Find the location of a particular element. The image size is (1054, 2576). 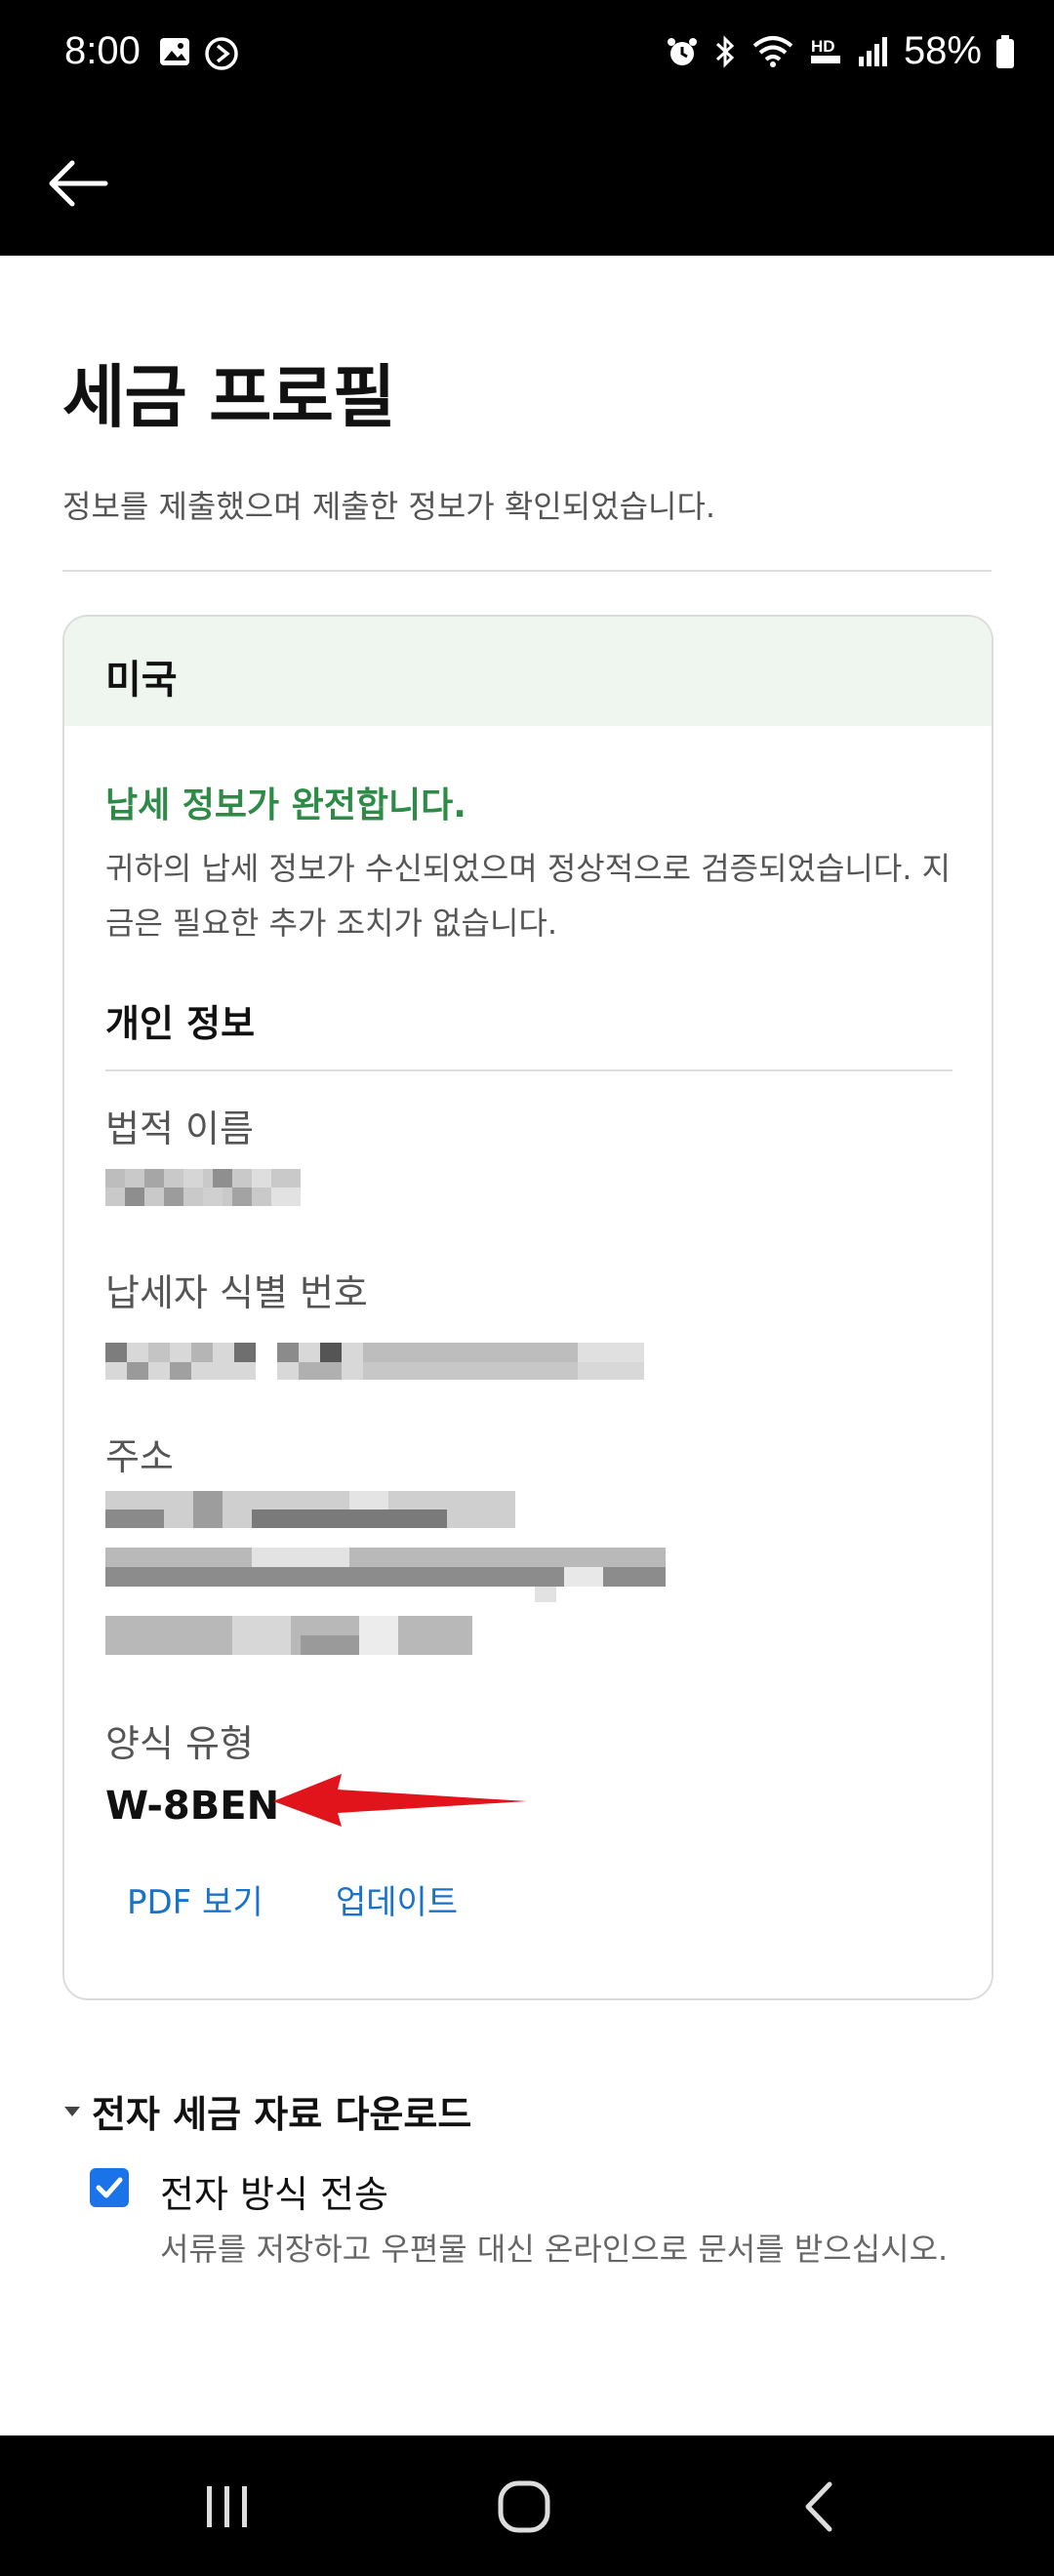

e-delivery-checkbox is located at coordinates (110, 2187).